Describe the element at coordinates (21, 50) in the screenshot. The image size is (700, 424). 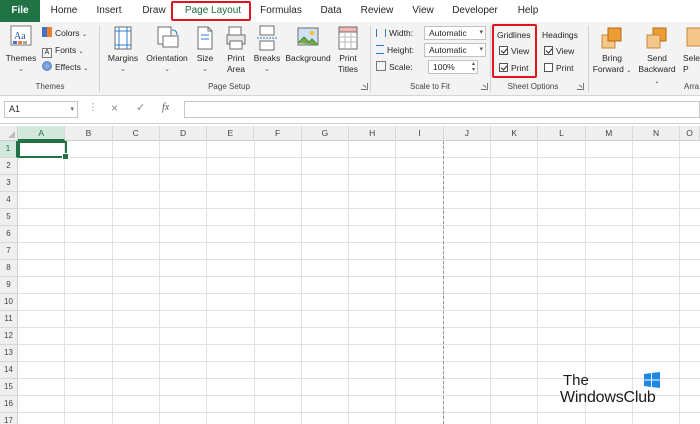
I see `themes-button: Aa Themes ⌄` at that location.